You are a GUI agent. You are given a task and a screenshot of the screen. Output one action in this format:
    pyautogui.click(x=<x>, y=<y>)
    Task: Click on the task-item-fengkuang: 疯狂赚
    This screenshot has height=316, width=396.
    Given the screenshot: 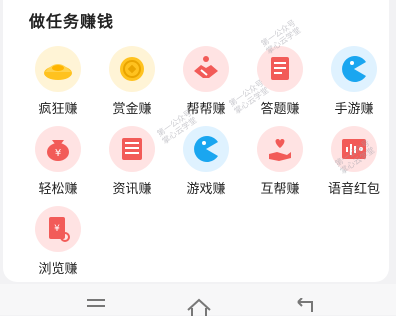 What is the action you would take?
    pyautogui.click(x=64, y=83)
    